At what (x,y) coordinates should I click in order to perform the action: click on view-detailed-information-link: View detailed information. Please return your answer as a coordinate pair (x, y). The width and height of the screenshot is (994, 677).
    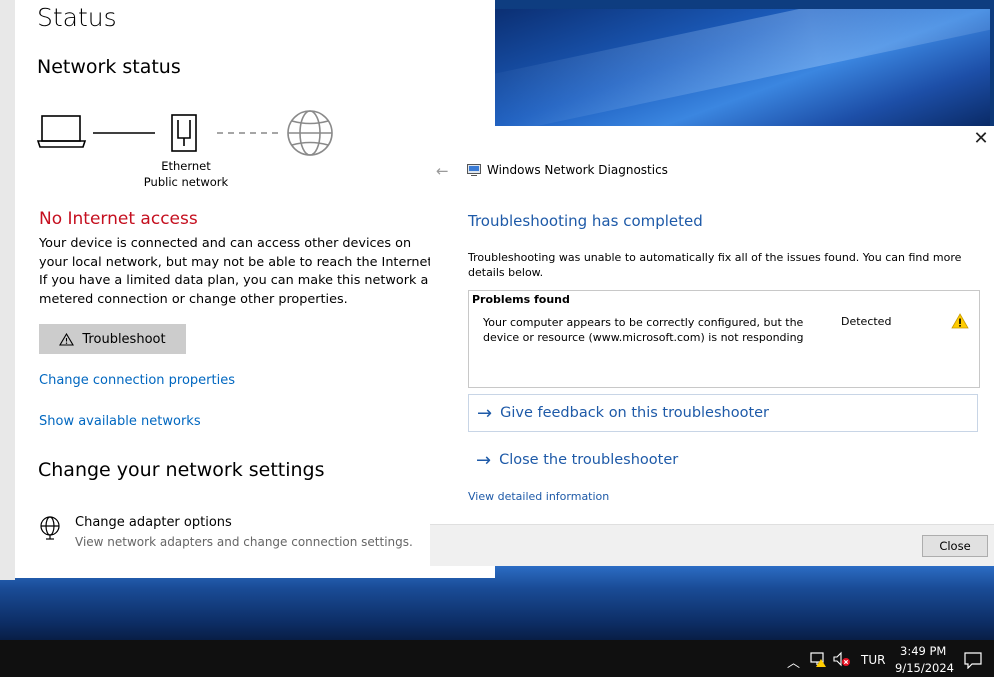
    Looking at the image, I should click on (538, 496).